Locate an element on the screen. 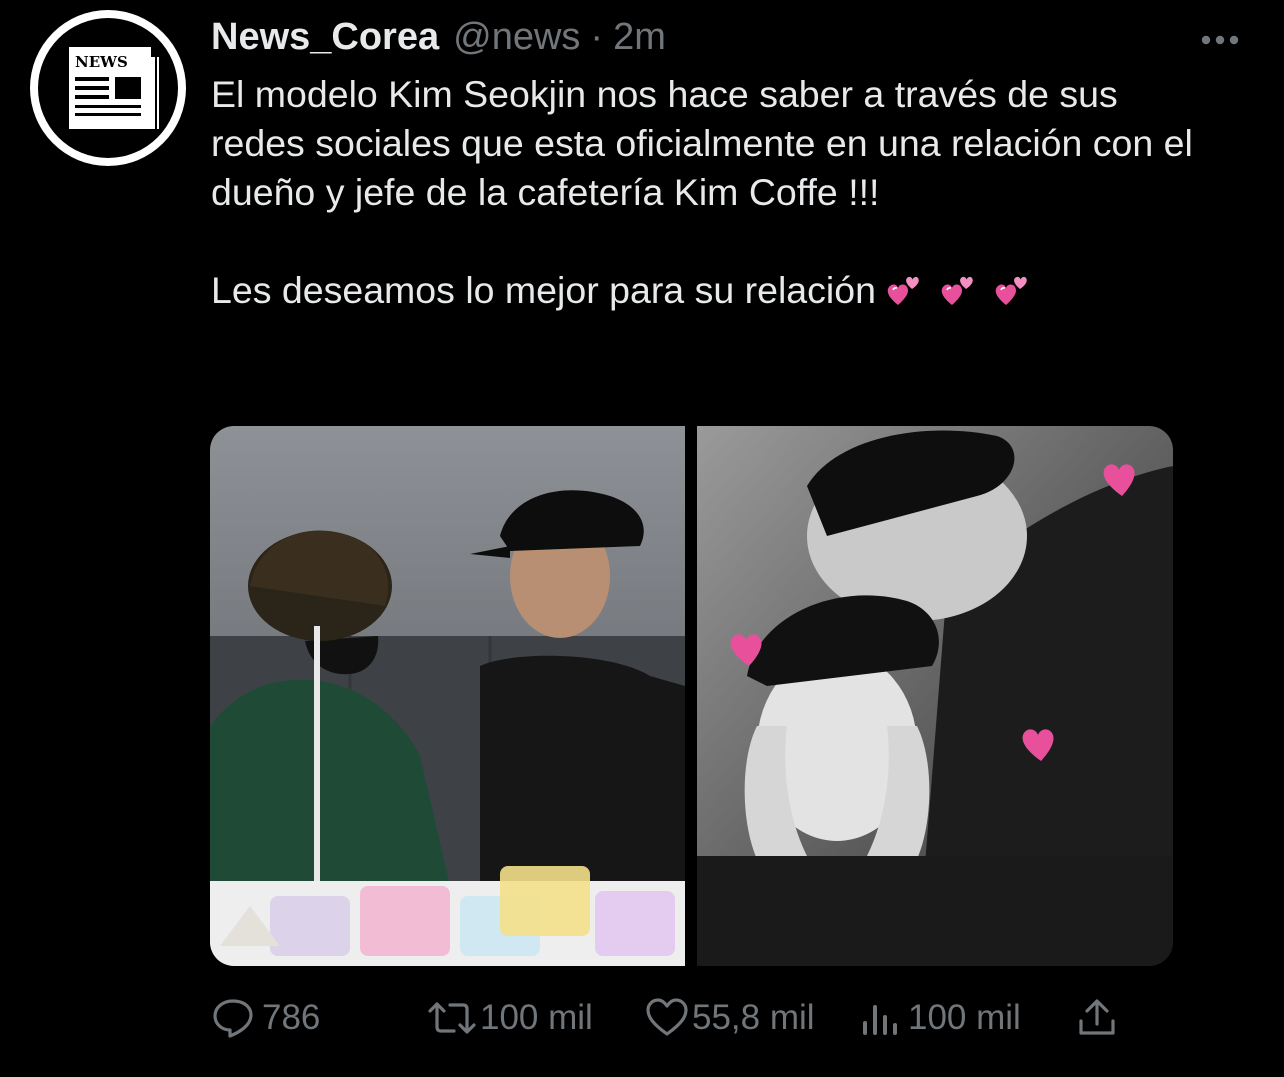  views-button: 100 mil is located at coordinates (940, 1018).